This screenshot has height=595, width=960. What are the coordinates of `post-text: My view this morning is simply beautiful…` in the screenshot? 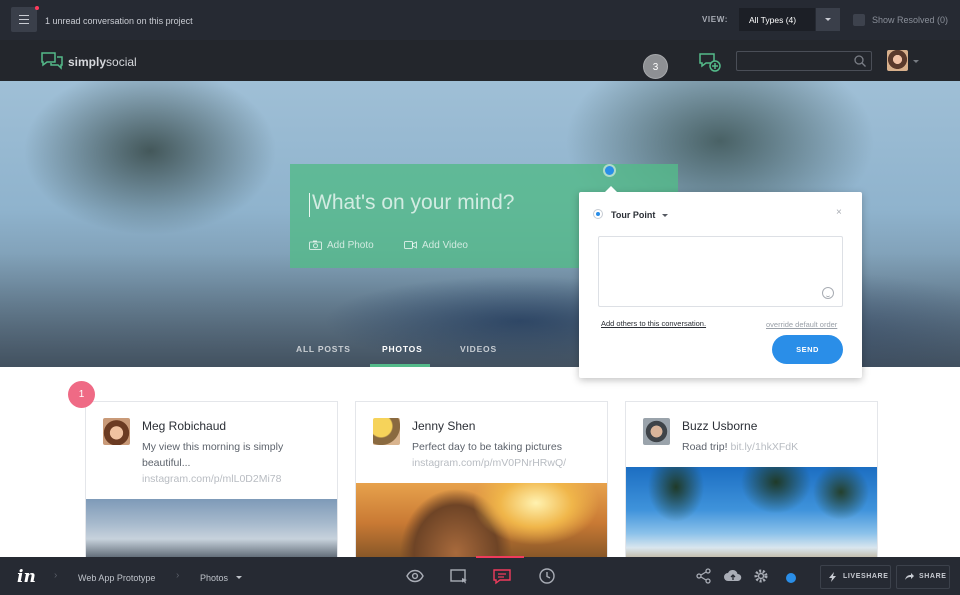 It's located at (213, 455).